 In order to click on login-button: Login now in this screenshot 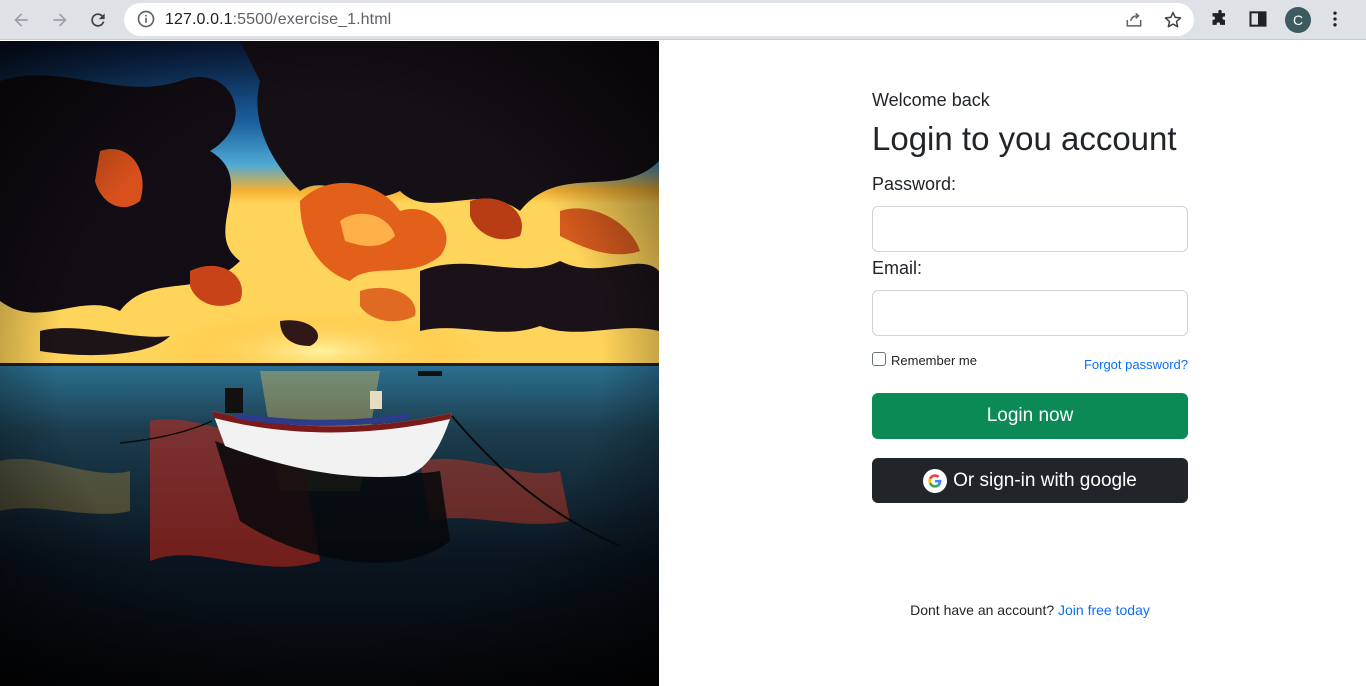, I will do `click(1030, 416)`.